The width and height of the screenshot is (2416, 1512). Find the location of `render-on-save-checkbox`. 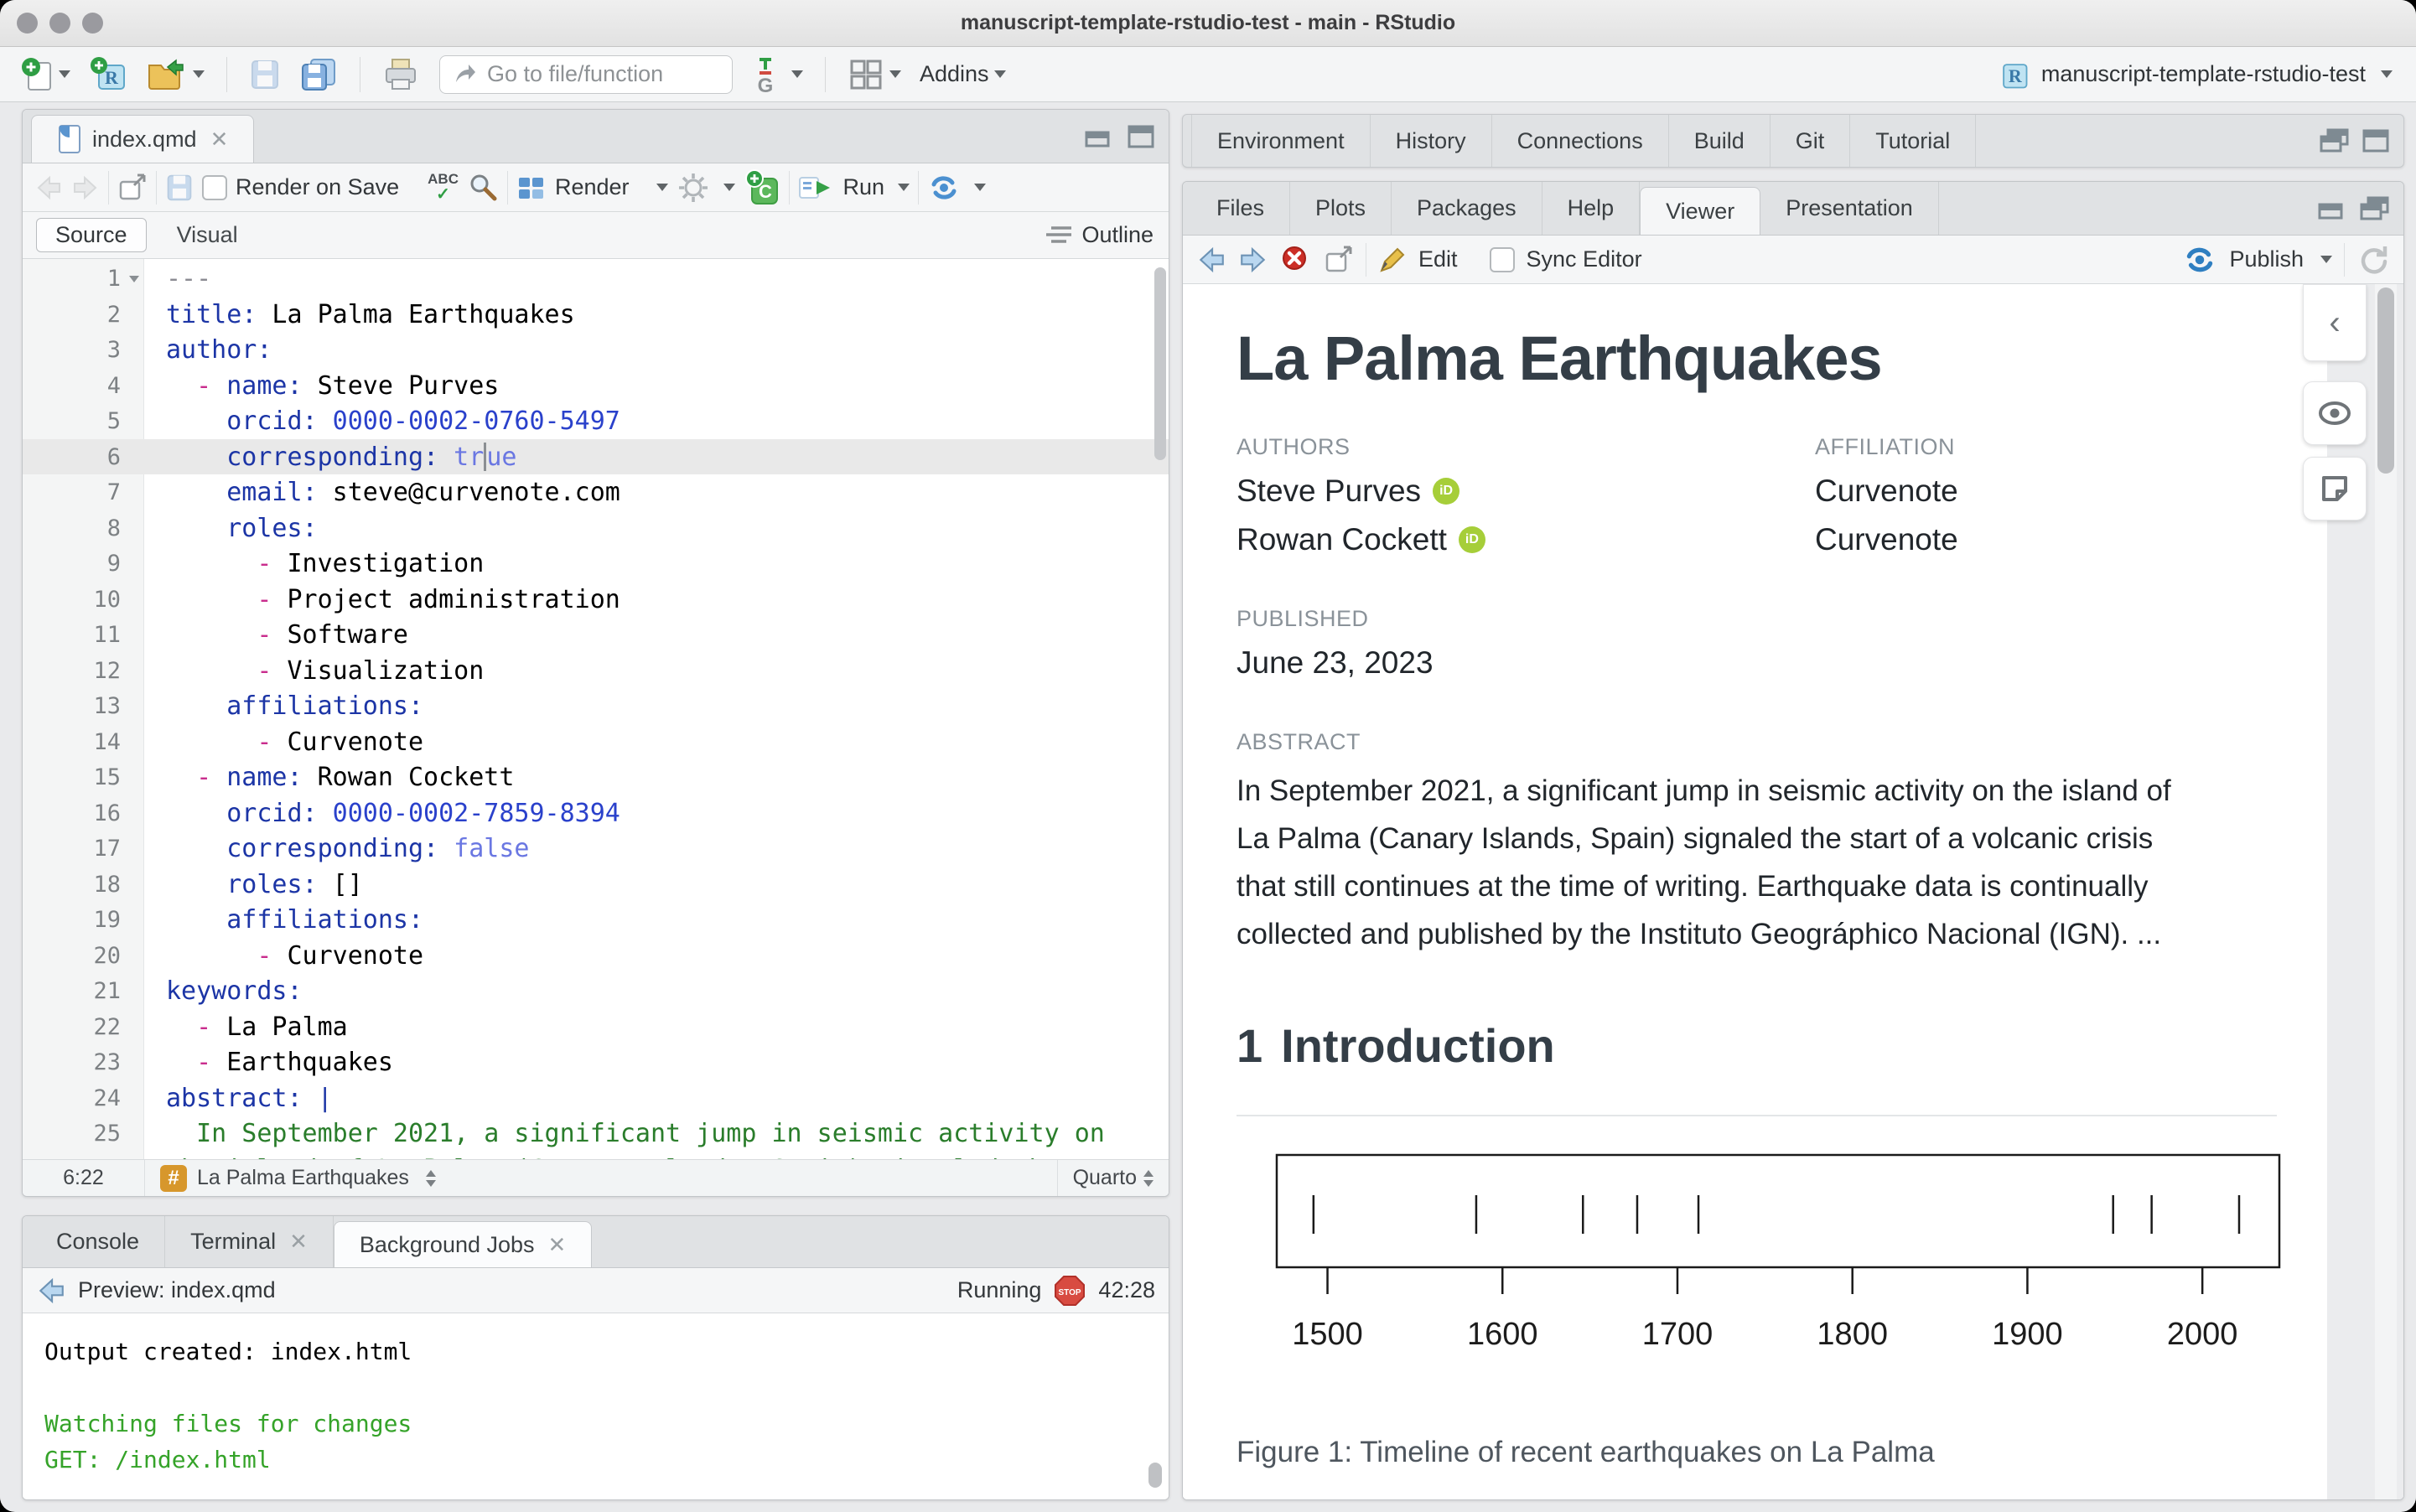

render-on-save-checkbox is located at coordinates (215, 187).